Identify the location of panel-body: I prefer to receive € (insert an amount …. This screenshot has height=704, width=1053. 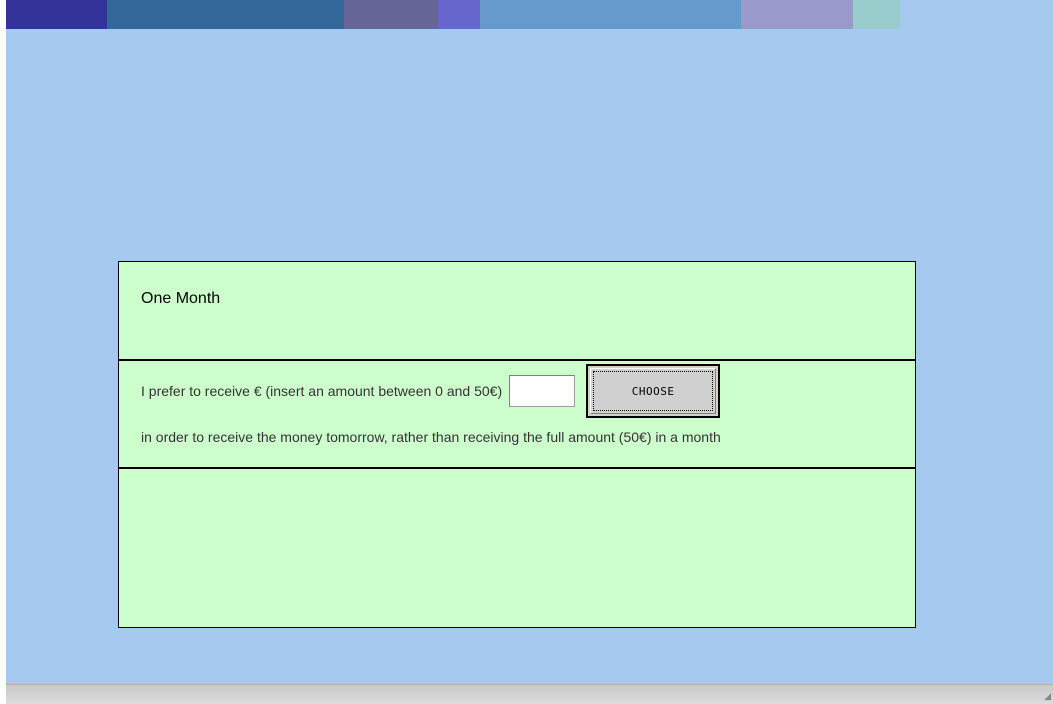
(517, 415).